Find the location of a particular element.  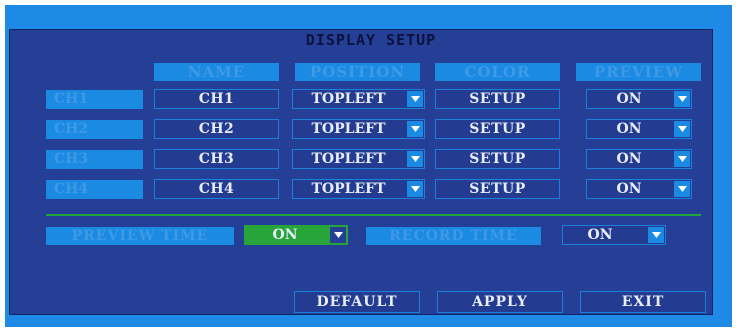

preview-select-ch1: ON is located at coordinates (639, 99).